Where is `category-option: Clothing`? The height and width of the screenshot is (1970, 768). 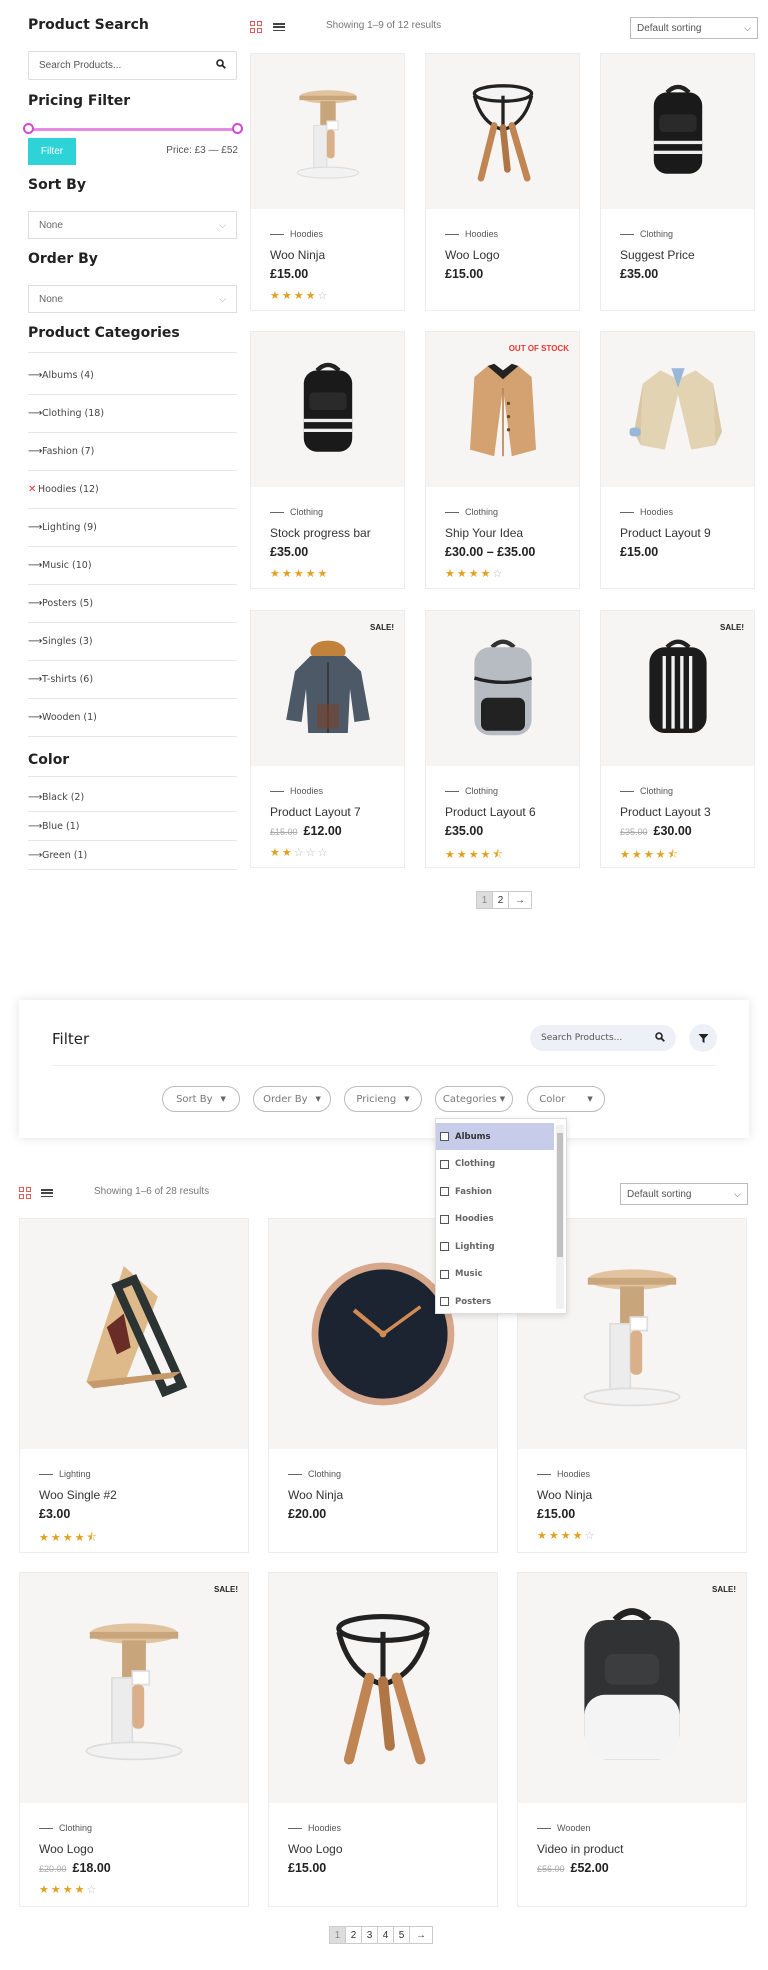
category-option: Clothing is located at coordinates (495, 1164).